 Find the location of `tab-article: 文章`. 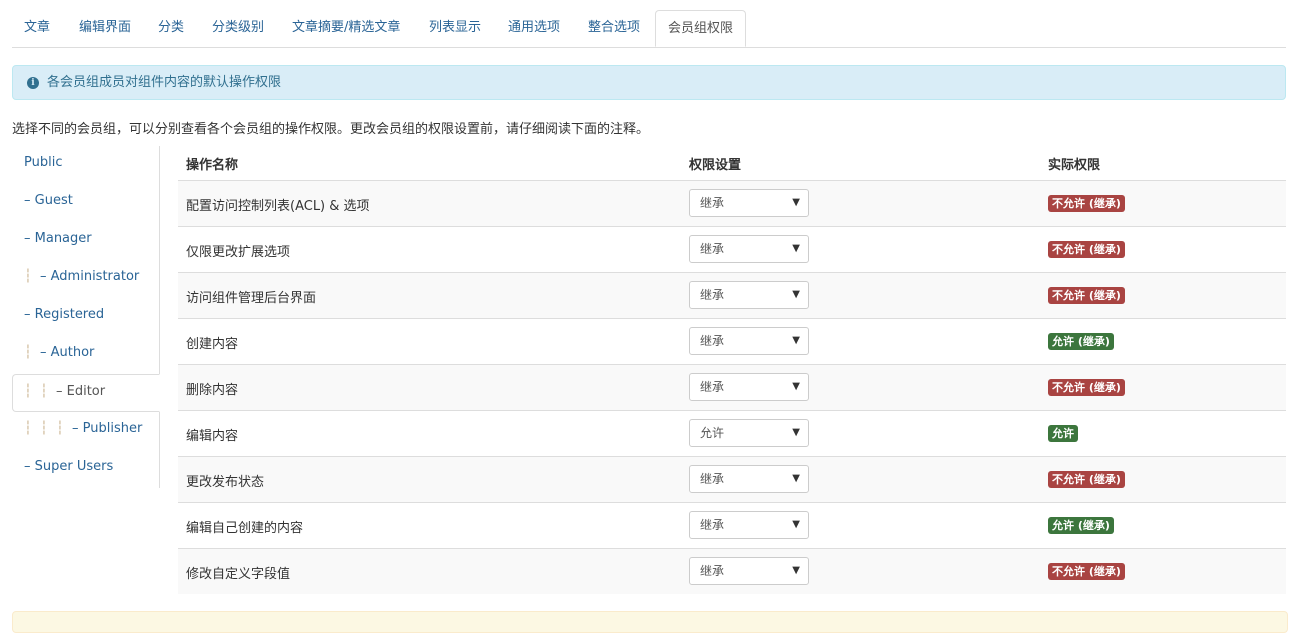

tab-article: 文章 is located at coordinates (37, 28).